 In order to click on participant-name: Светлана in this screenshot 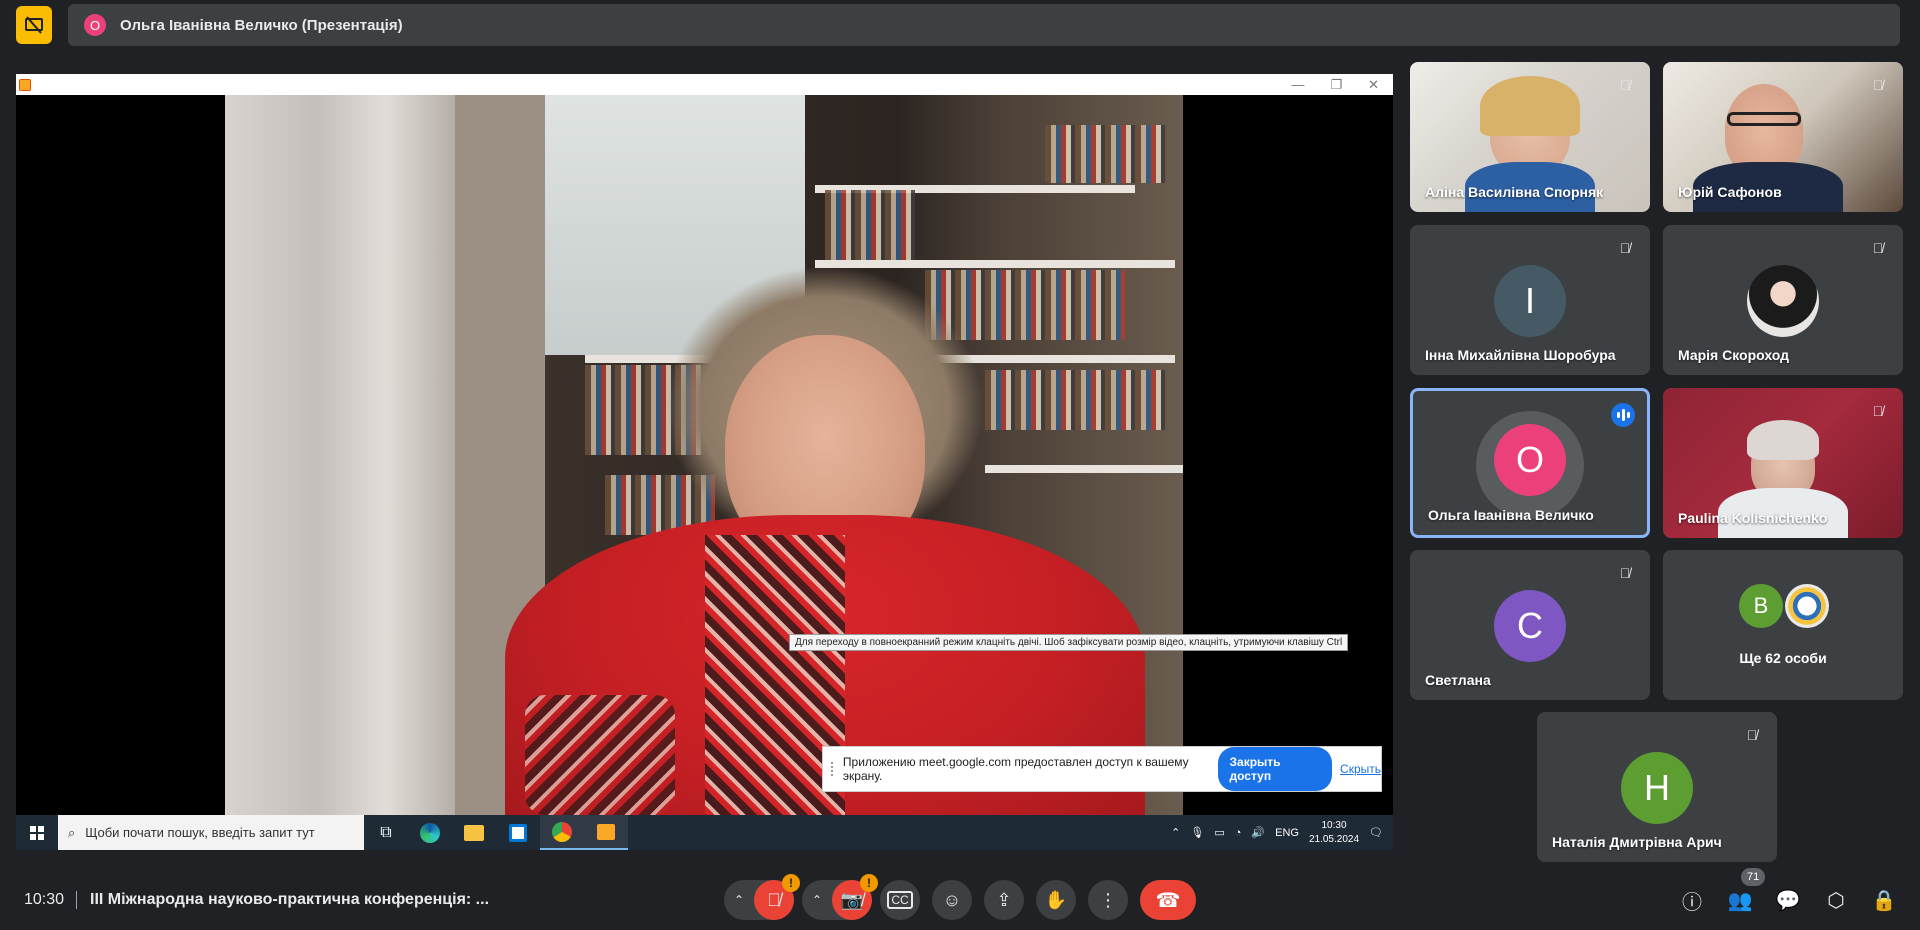, I will do `click(1458, 680)`.